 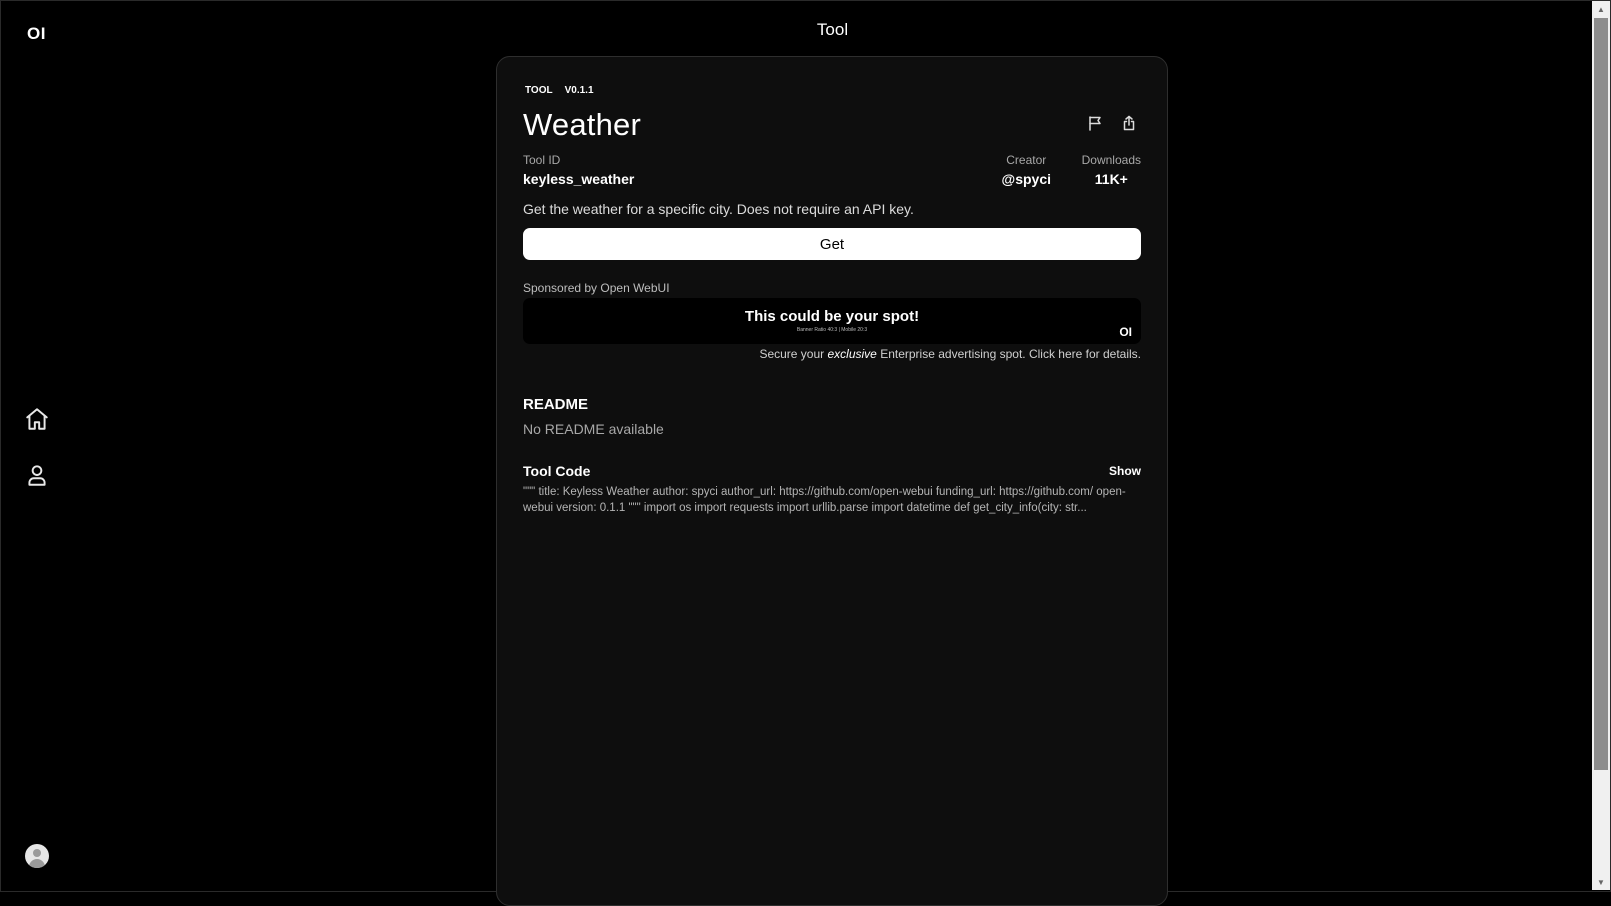 What do you see at coordinates (1111, 179) in the screenshot?
I see `downloads-value: 11K+` at bounding box center [1111, 179].